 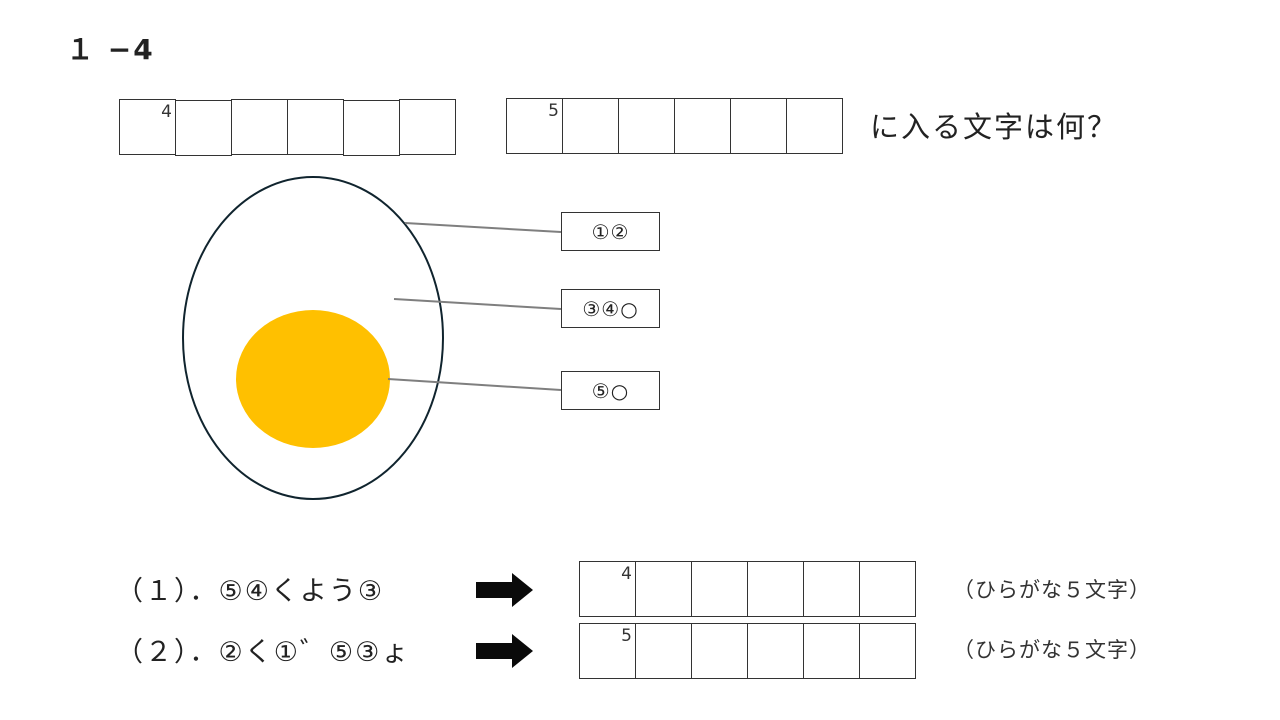 I want to click on egg-yolk, so click(x=313, y=379).